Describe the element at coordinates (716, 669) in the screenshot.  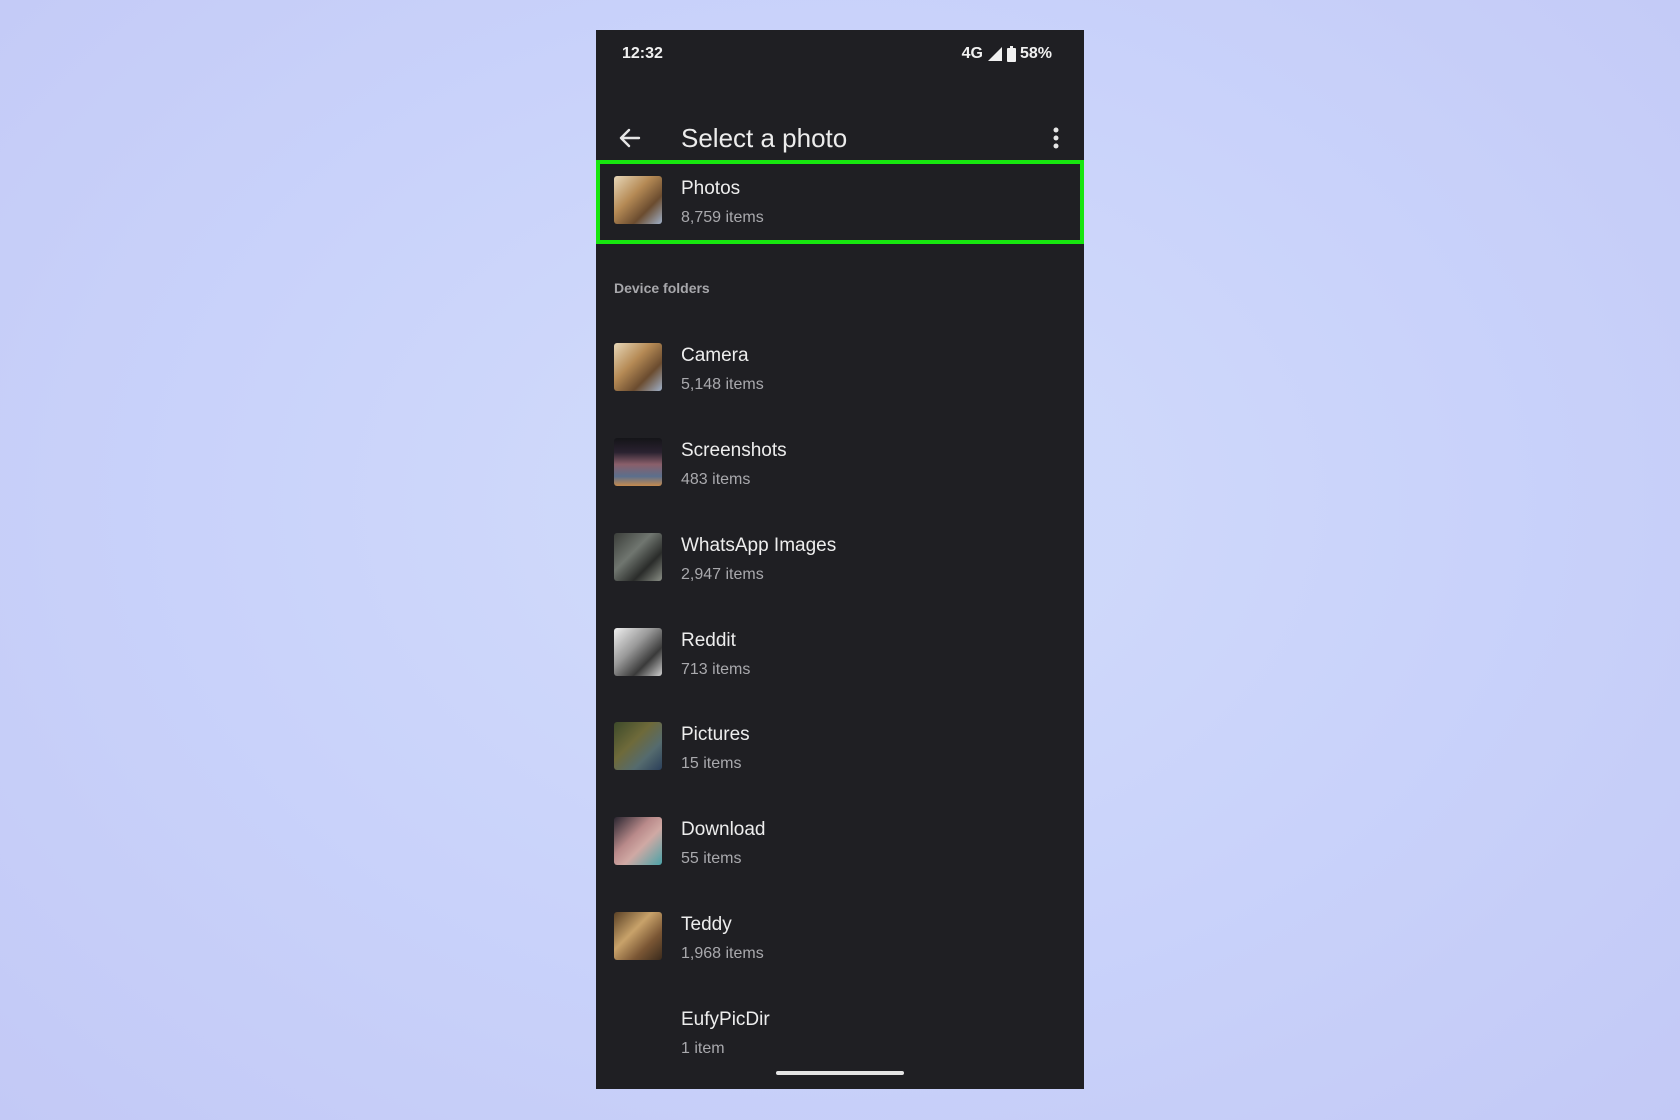
I see `folder-count: 713 items` at that location.